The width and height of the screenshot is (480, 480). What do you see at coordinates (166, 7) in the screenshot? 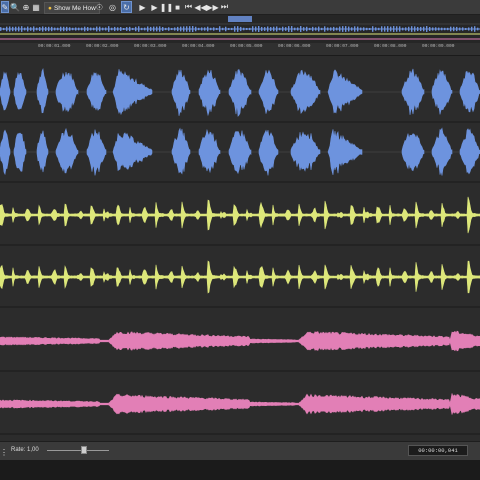
I see `pause-icon: ❚❚` at bounding box center [166, 7].